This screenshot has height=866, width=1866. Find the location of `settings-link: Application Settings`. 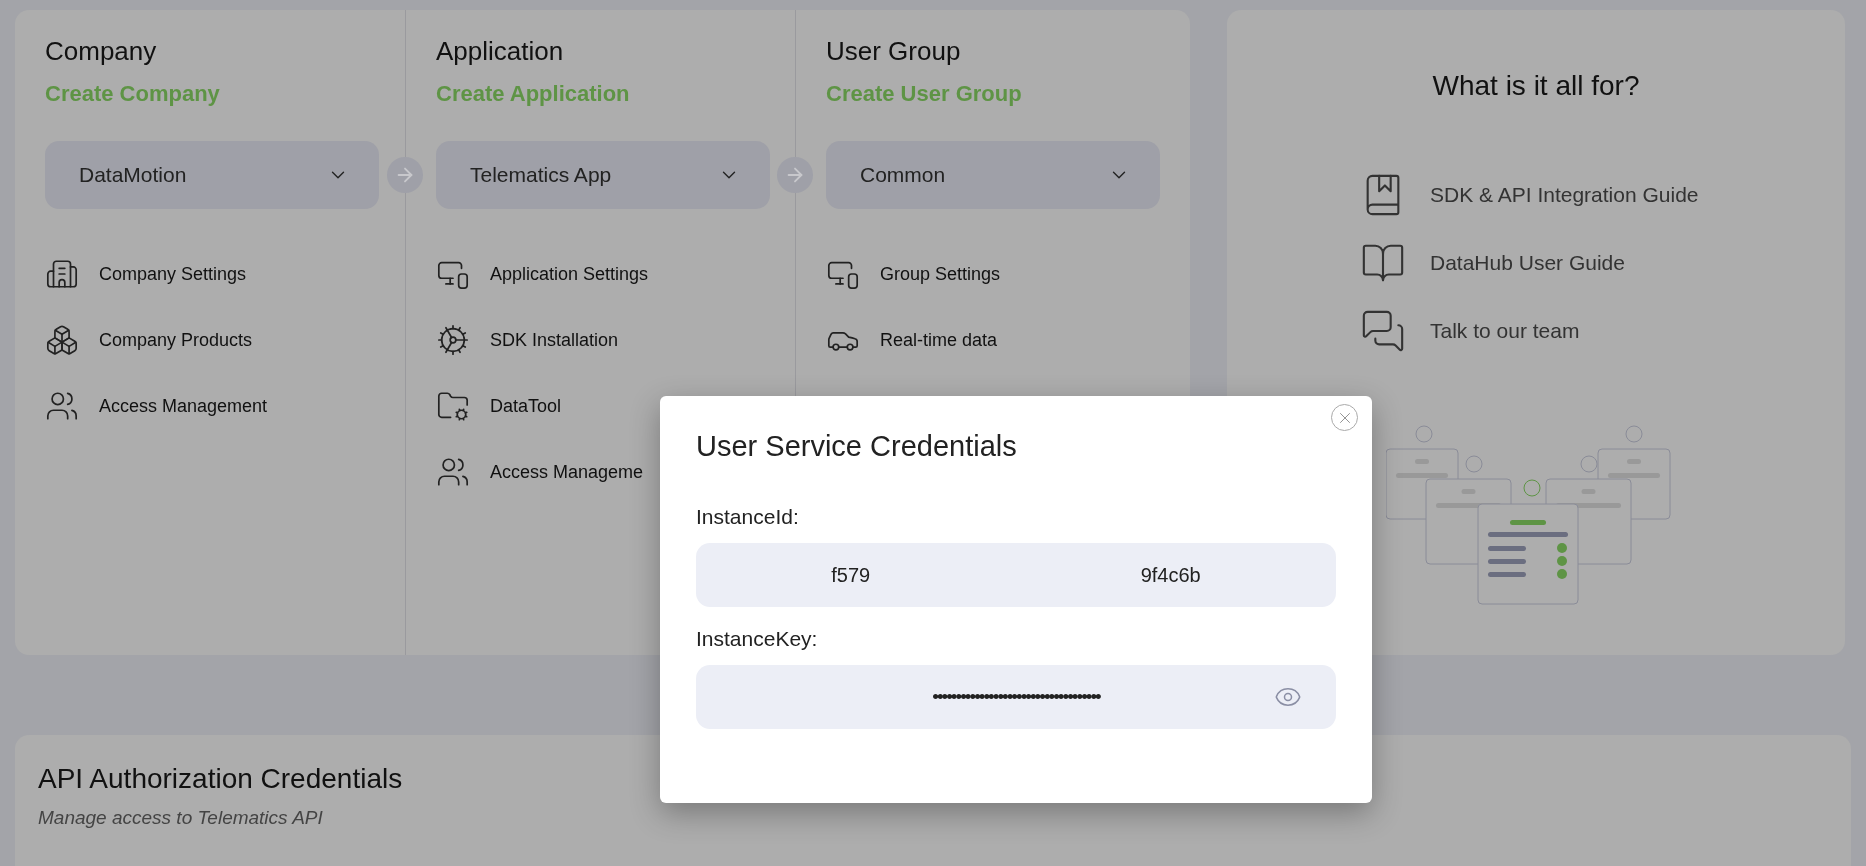

settings-link: Application Settings is located at coordinates (615, 274).